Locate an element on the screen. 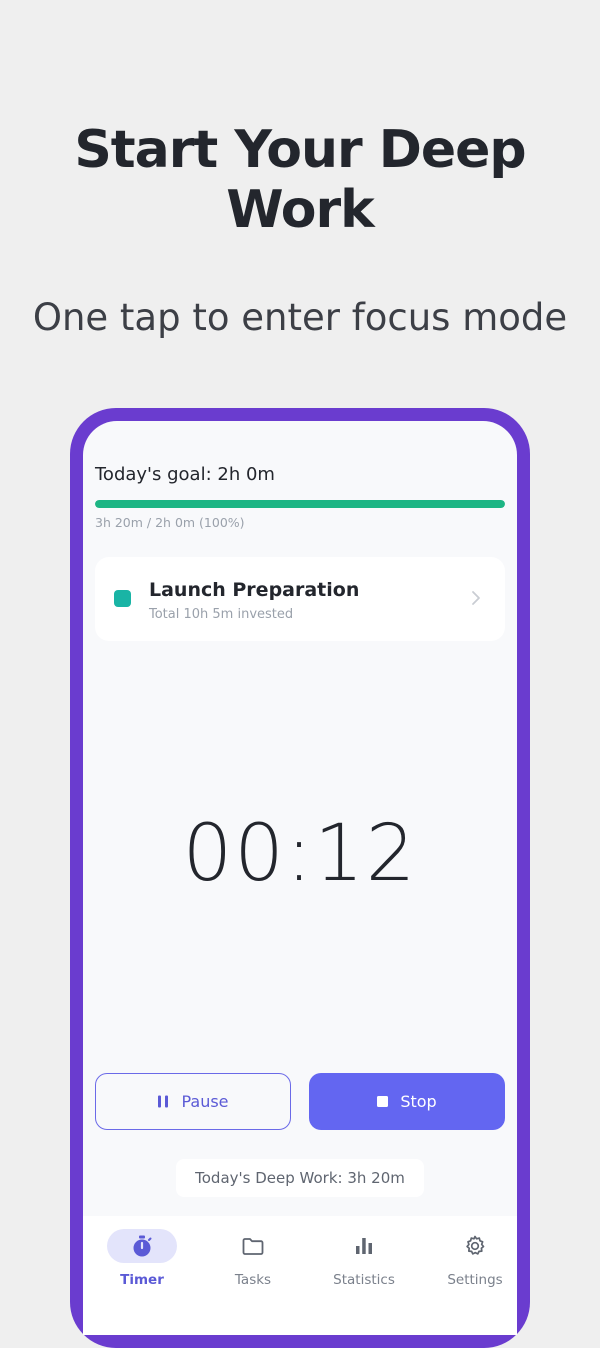 The height and width of the screenshot is (1348, 600). task-name: Launch Preparation is located at coordinates (254, 590).